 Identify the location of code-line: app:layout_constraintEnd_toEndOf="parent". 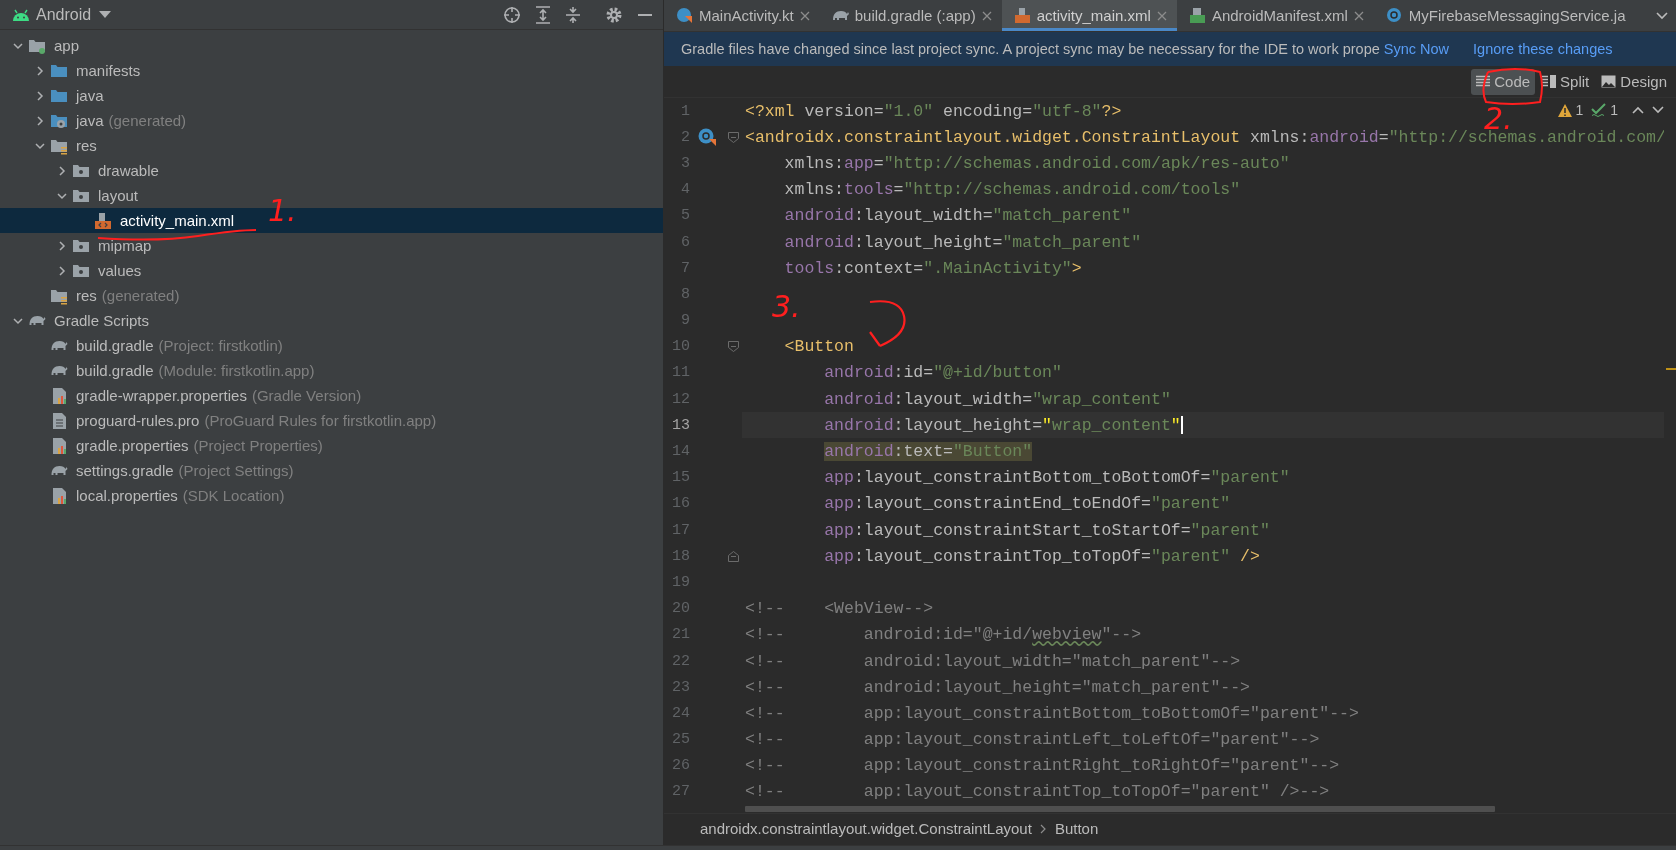
(1027, 504).